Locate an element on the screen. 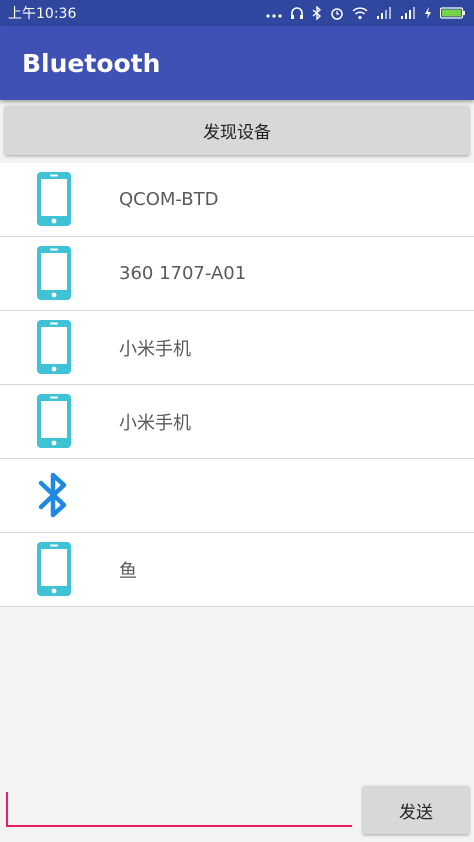 This screenshot has height=842, width=474. message-input is located at coordinates (182, 809).